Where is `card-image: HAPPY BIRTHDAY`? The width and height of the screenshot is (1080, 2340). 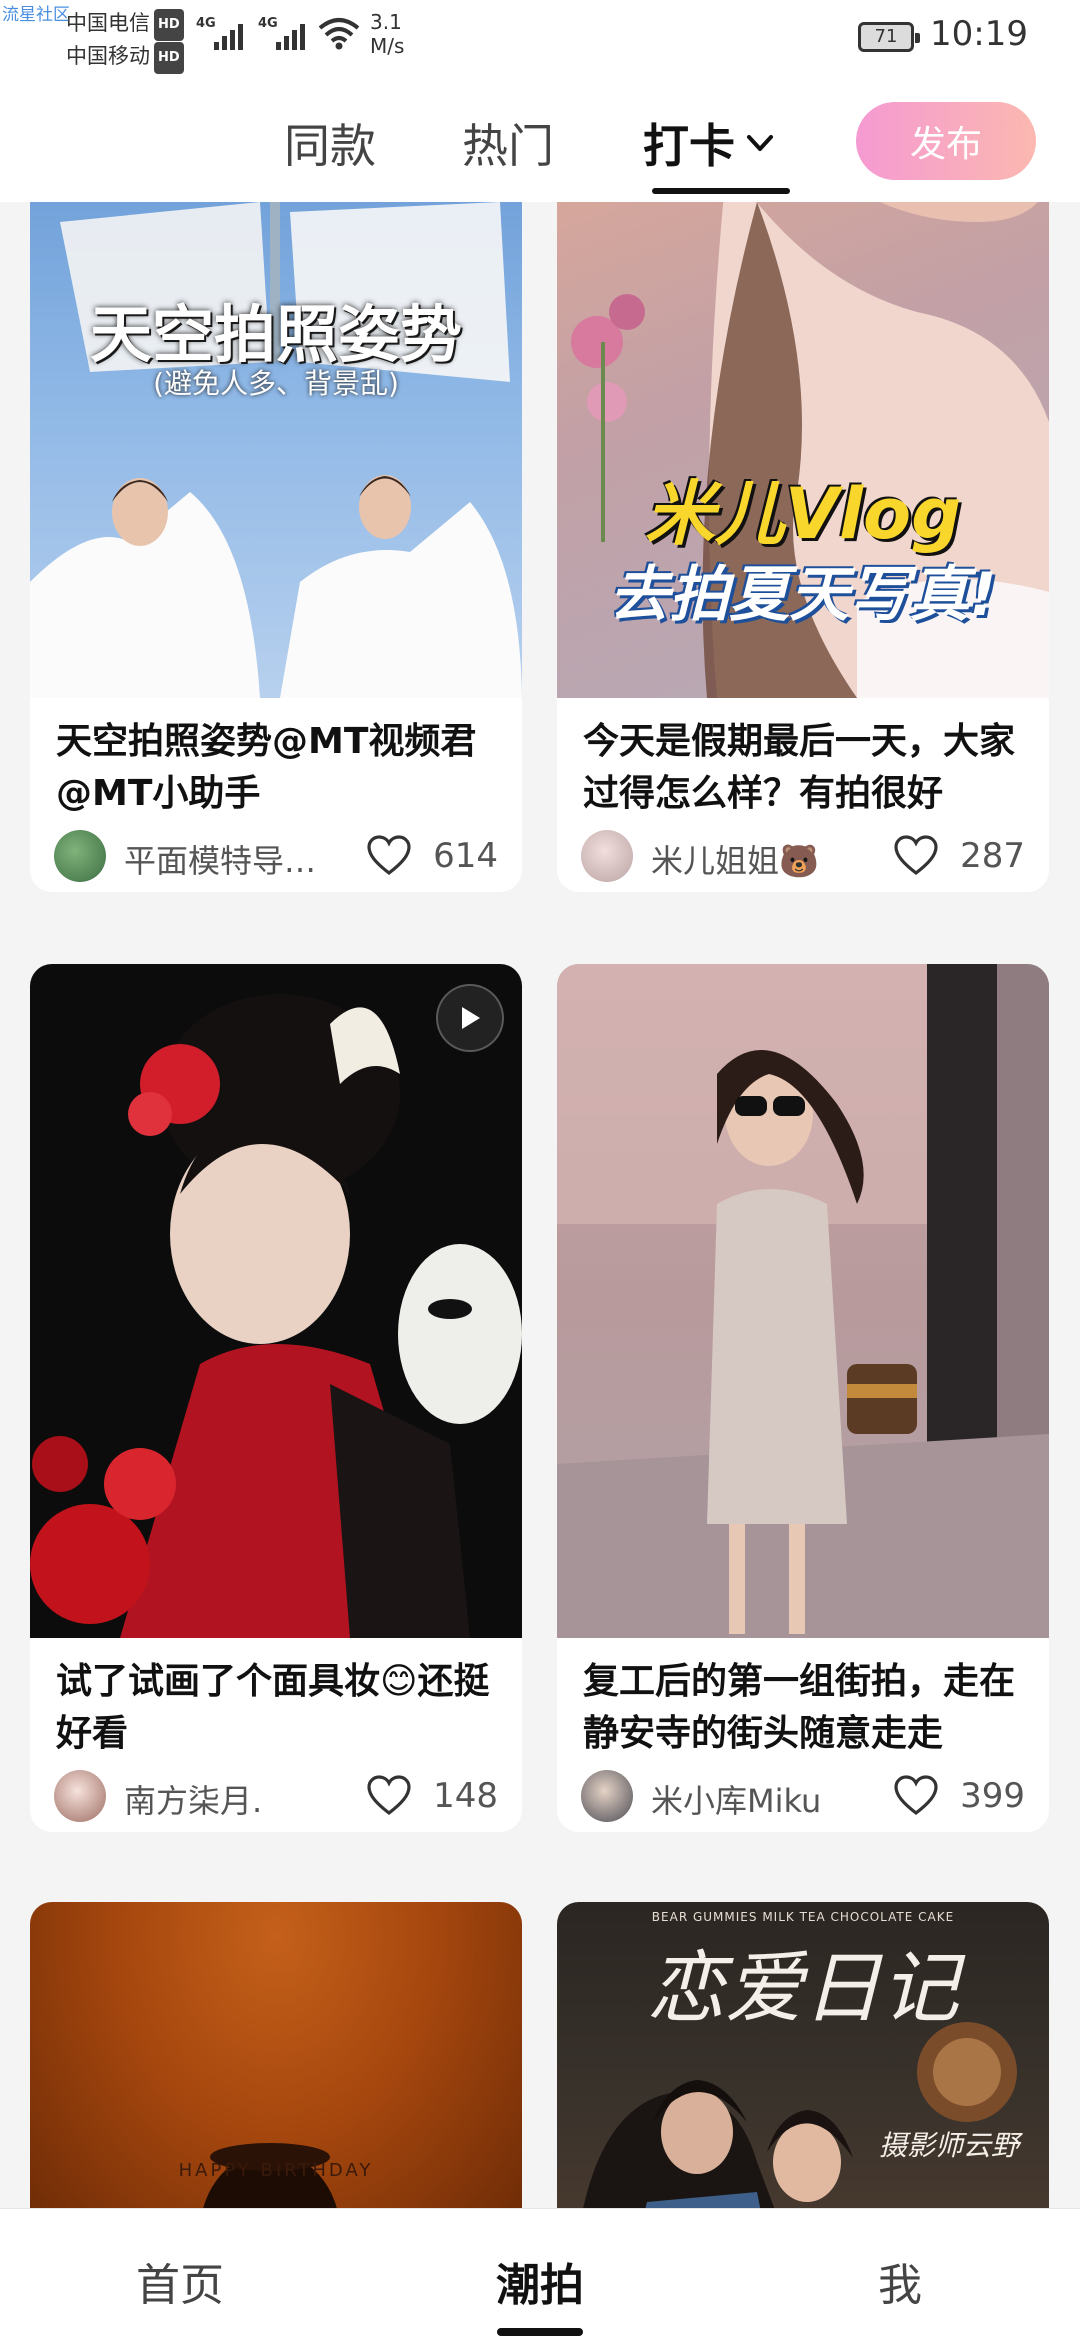
card-image: HAPPY BIRTHDAY is located at coordinates (276, 2055).